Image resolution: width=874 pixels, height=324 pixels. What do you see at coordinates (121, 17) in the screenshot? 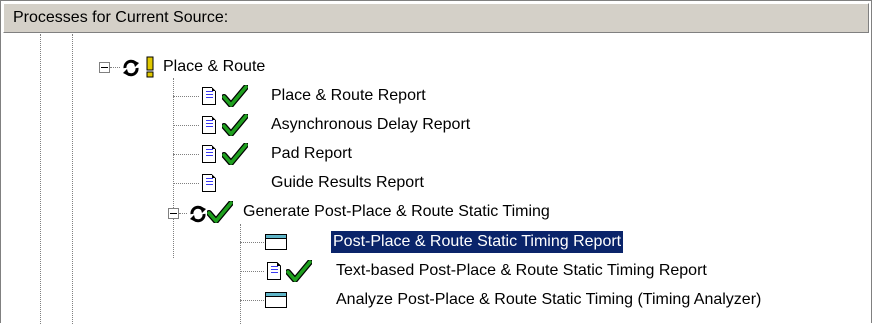
I see `panel-header-title: Processes for Current Source:` at bounding box center [121, 17].